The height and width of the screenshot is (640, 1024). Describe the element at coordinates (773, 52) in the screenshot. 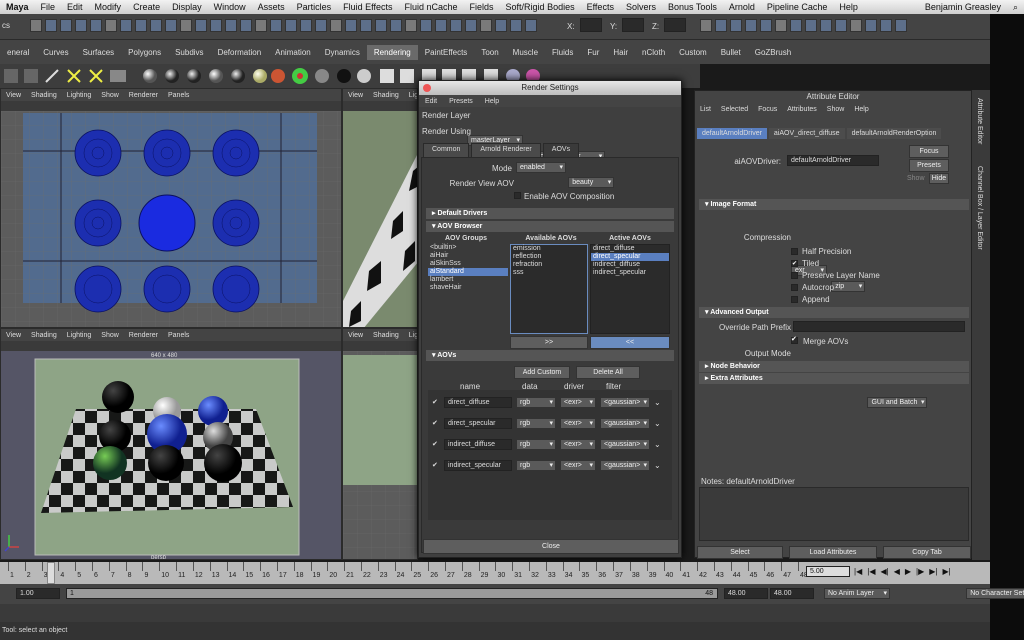

I see `shelf-tab-gozbrush: GoZBrush` at that location.